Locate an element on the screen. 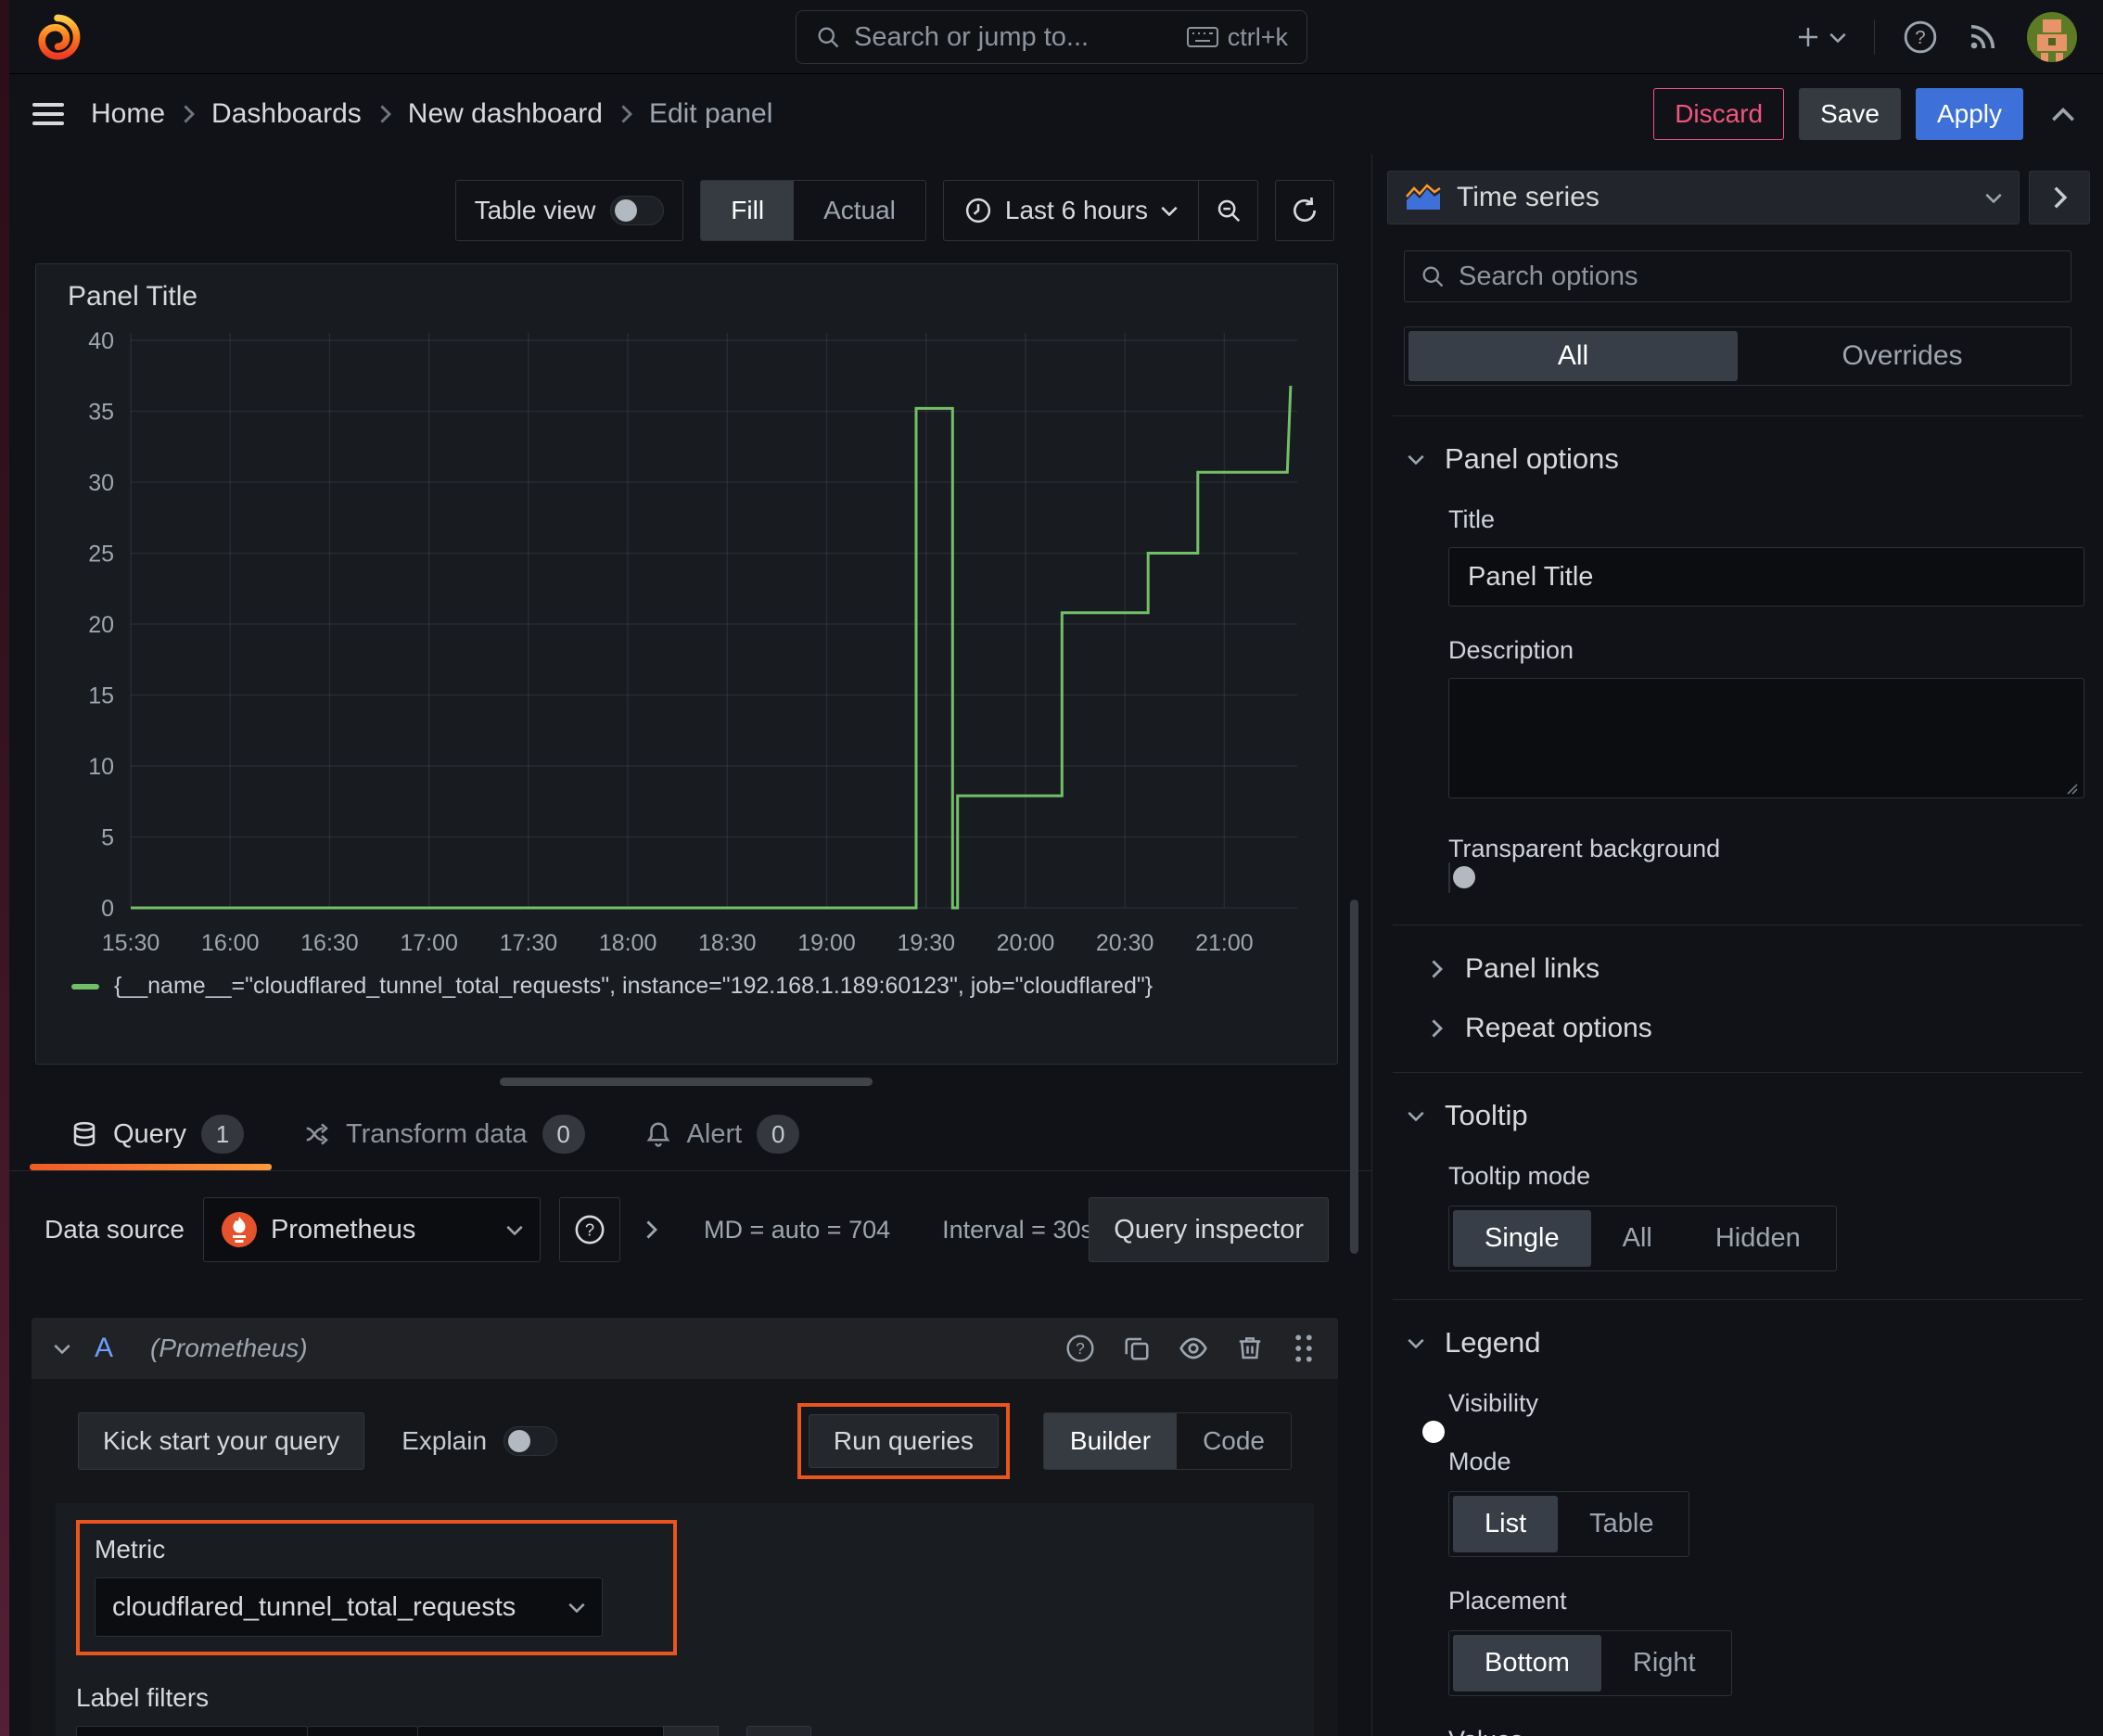 The height and width of the screenshot is (1736, 2103). refresh-icon is located at coordinates (1305, 209).